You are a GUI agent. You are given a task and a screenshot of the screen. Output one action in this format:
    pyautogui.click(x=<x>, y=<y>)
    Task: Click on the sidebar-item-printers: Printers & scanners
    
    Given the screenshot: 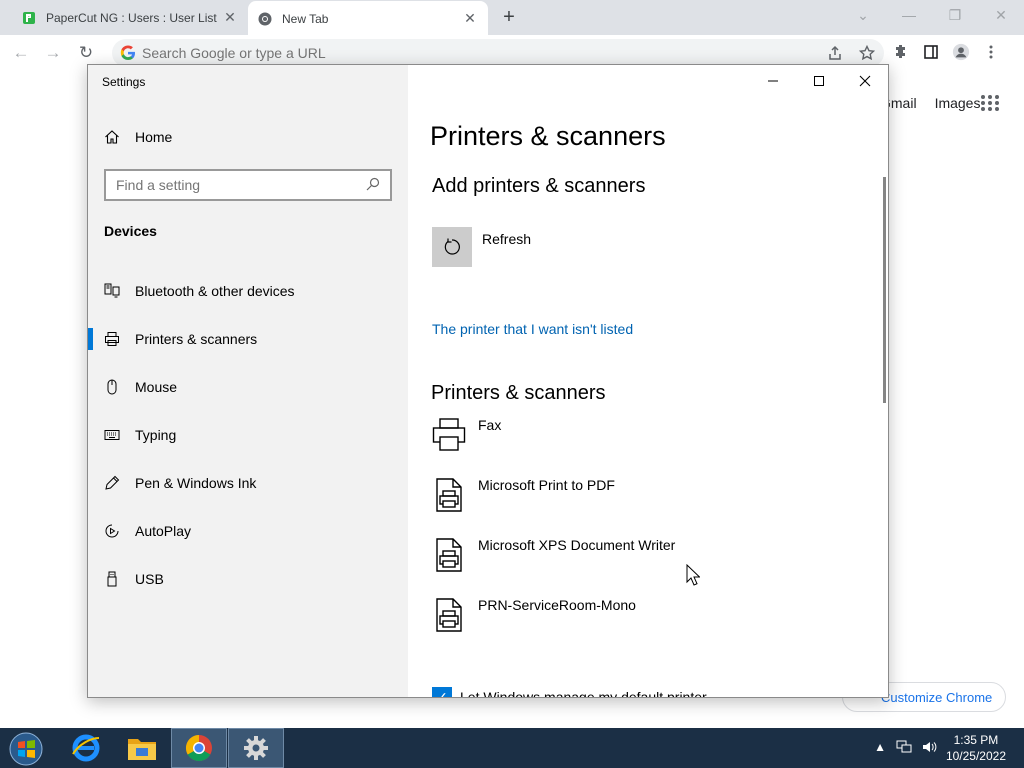 What is the action you would take?
    pyautogui.click(x=248, y=339)
    